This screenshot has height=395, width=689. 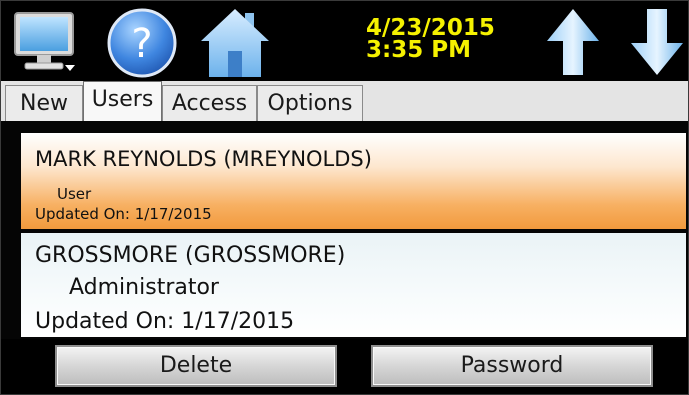 I want to click on scroll-down-button, so click(x=657, y=42).